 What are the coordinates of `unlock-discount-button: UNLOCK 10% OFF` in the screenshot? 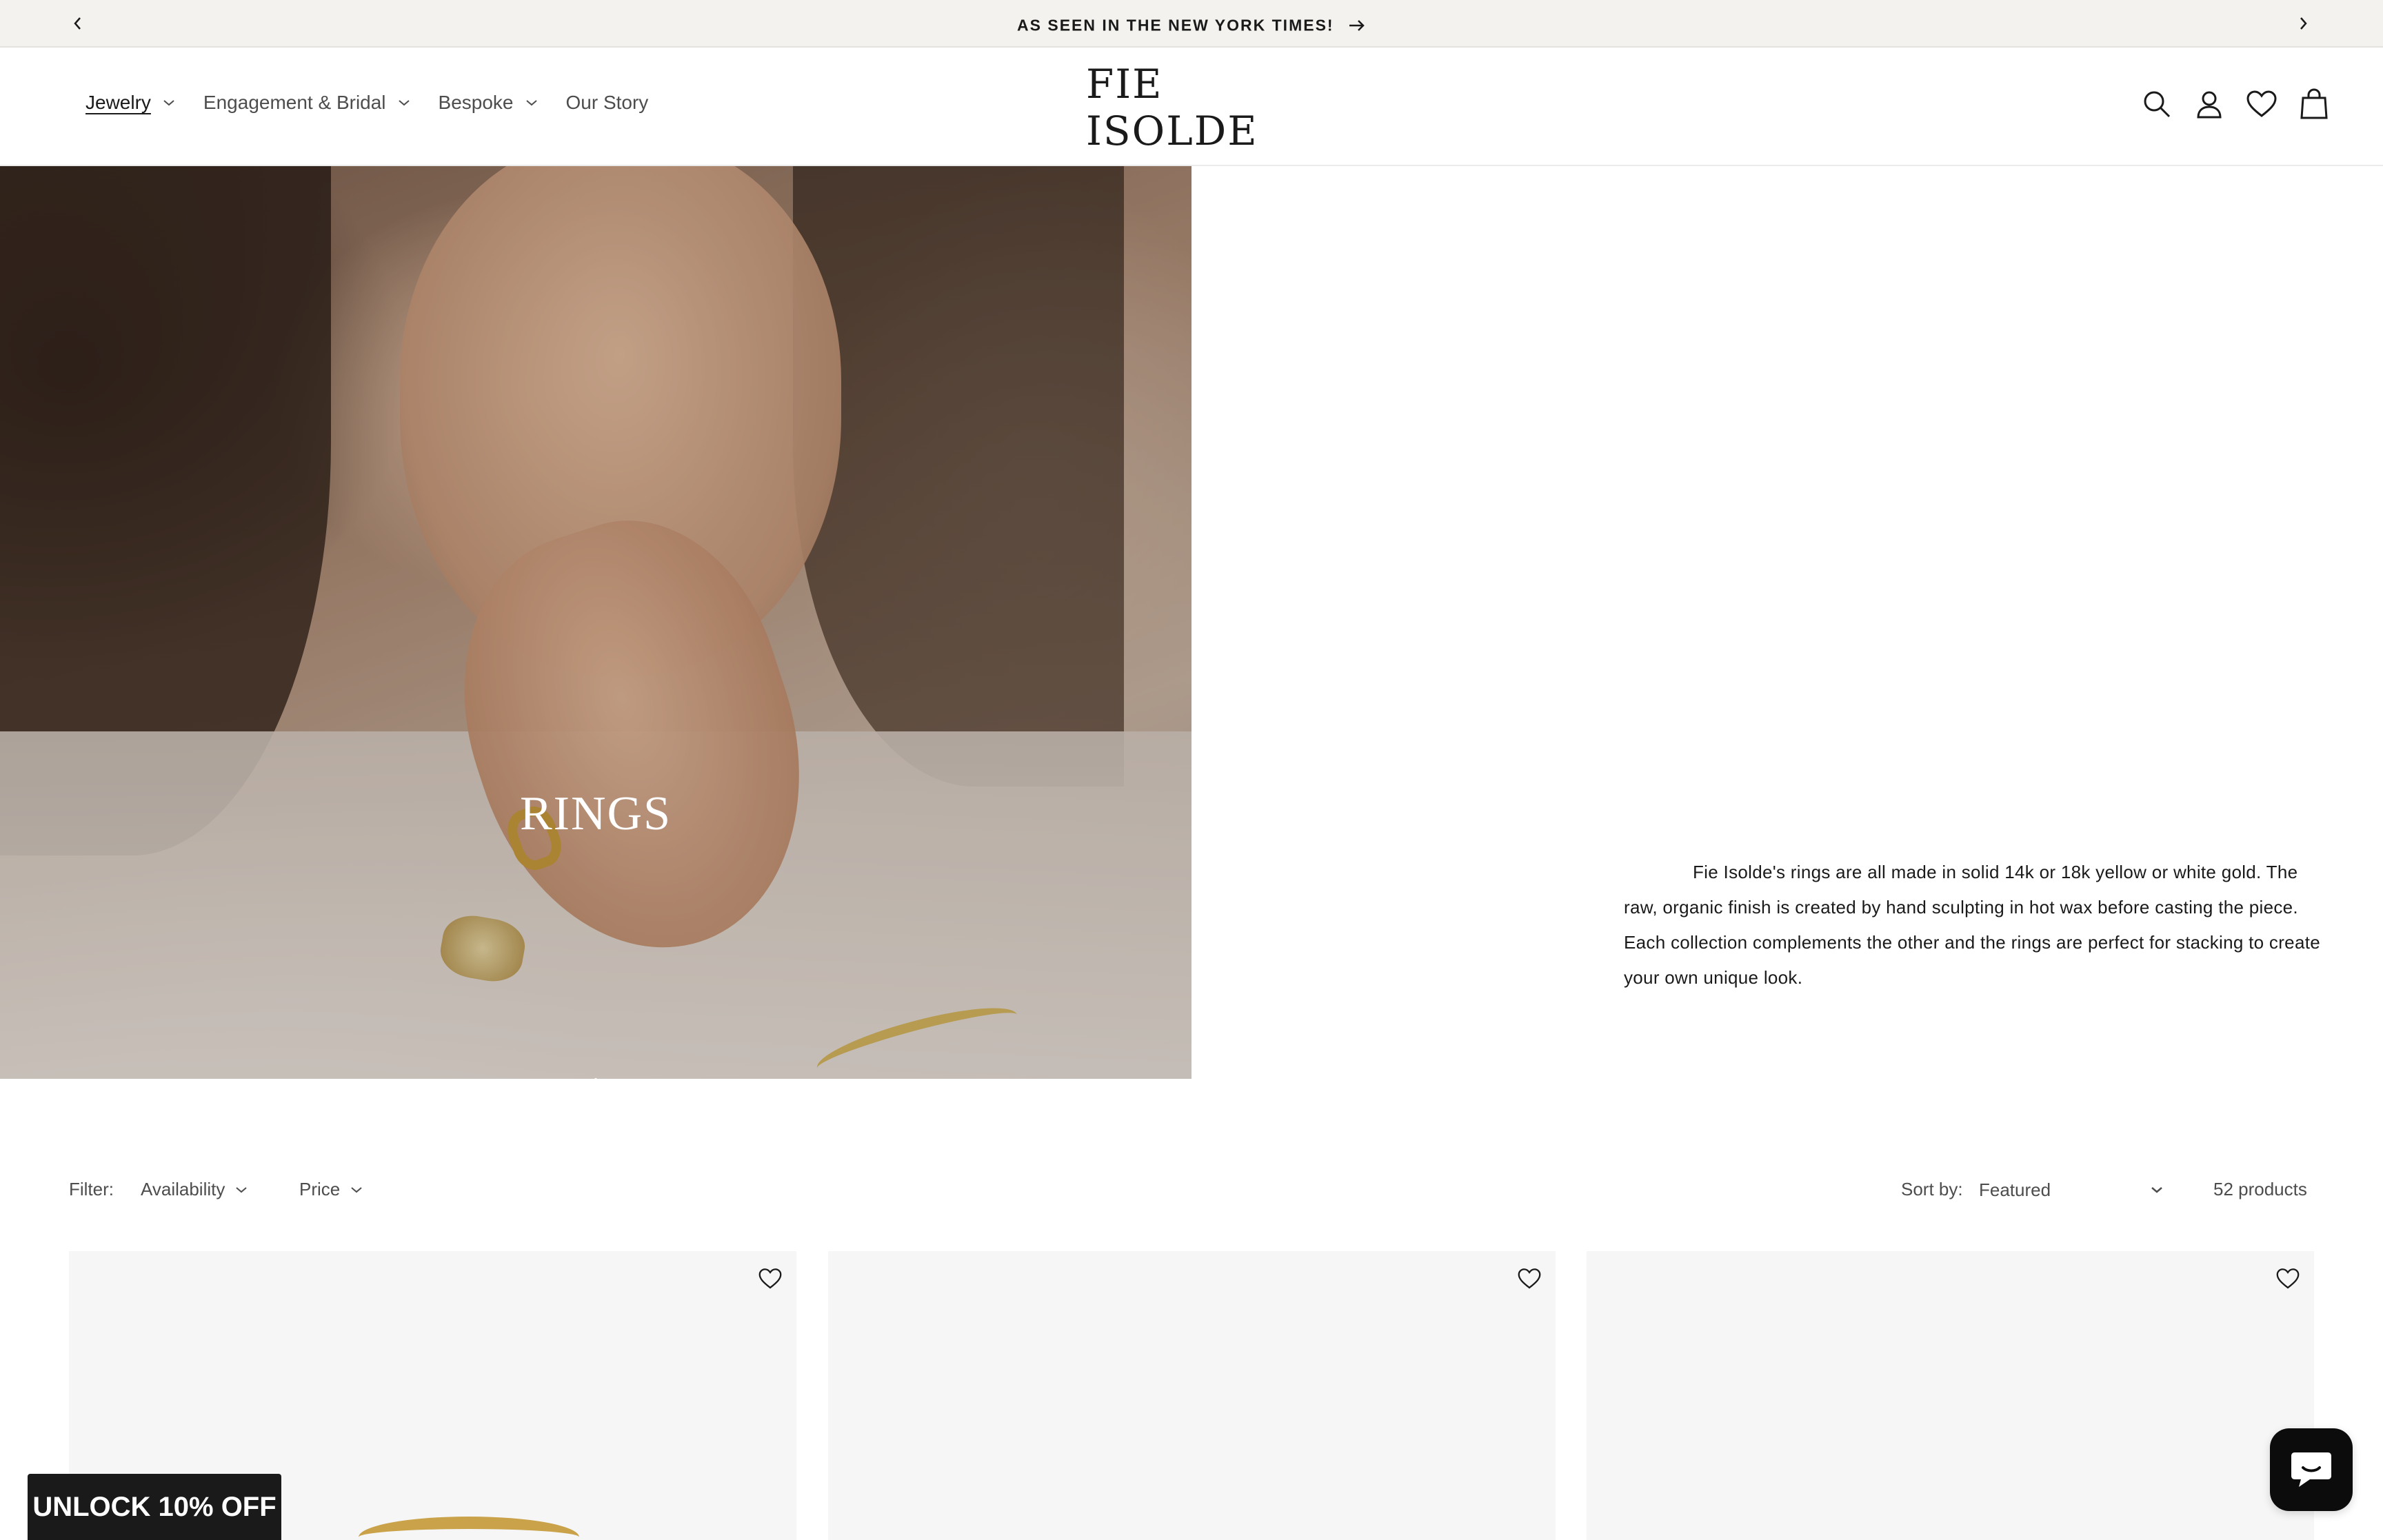 It's located at (154, 1507).